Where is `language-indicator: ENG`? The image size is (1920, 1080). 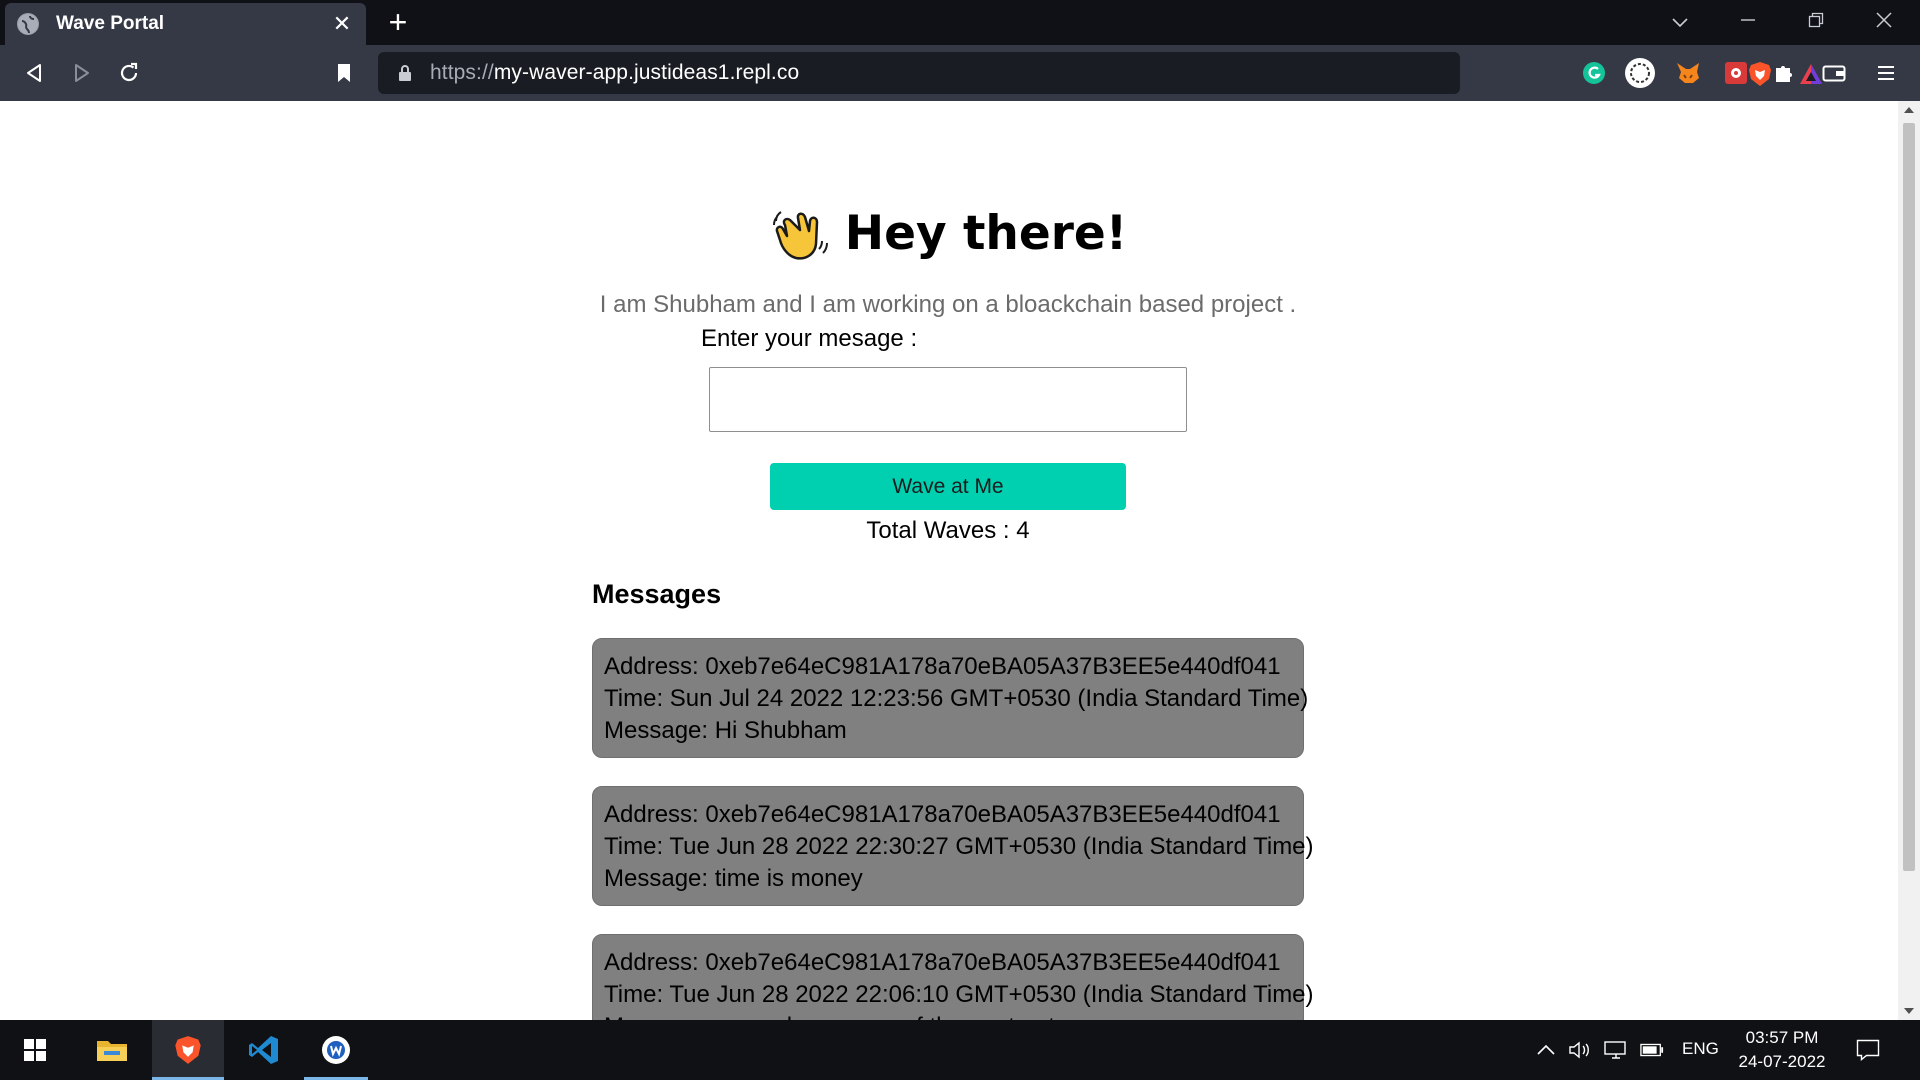
language-indicator: ENG is located at coordinates (1700, 1049).